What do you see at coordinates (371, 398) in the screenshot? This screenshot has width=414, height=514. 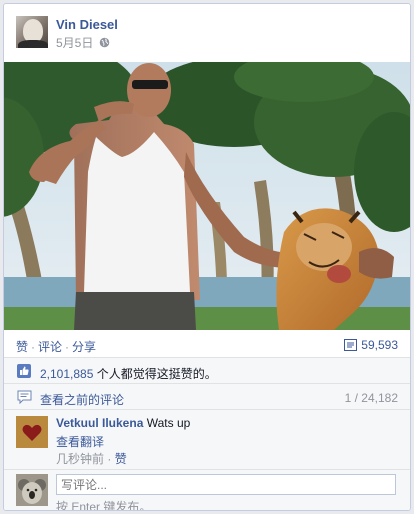 I see `comment-pagination: 1 / 24,182` at bounding box center [371, 398].